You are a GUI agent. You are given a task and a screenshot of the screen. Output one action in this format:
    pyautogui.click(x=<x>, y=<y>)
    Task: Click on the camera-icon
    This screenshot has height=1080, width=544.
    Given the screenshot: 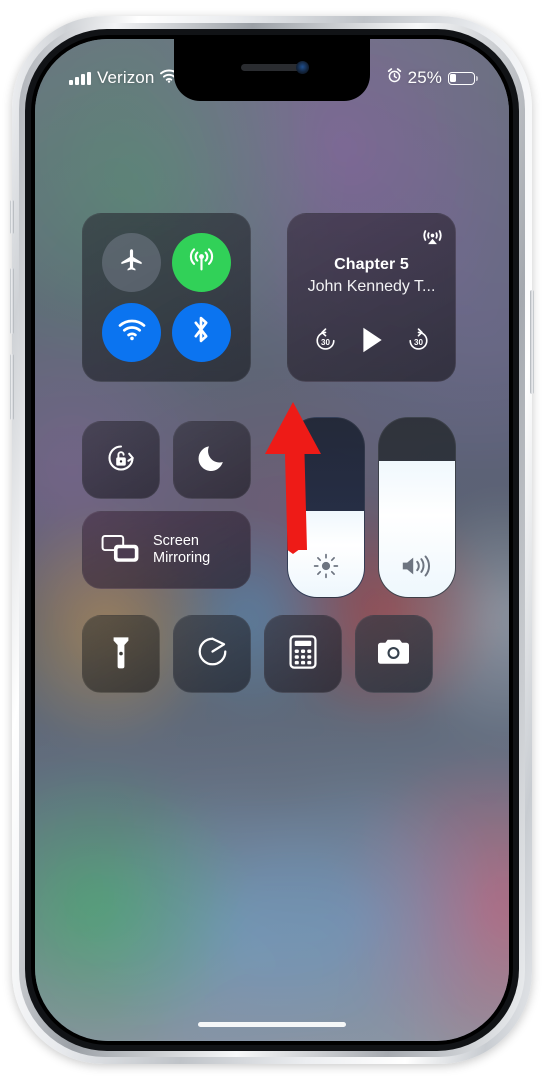 What is the action you would take?
    pyautogui.click(x=394, y=654)
    